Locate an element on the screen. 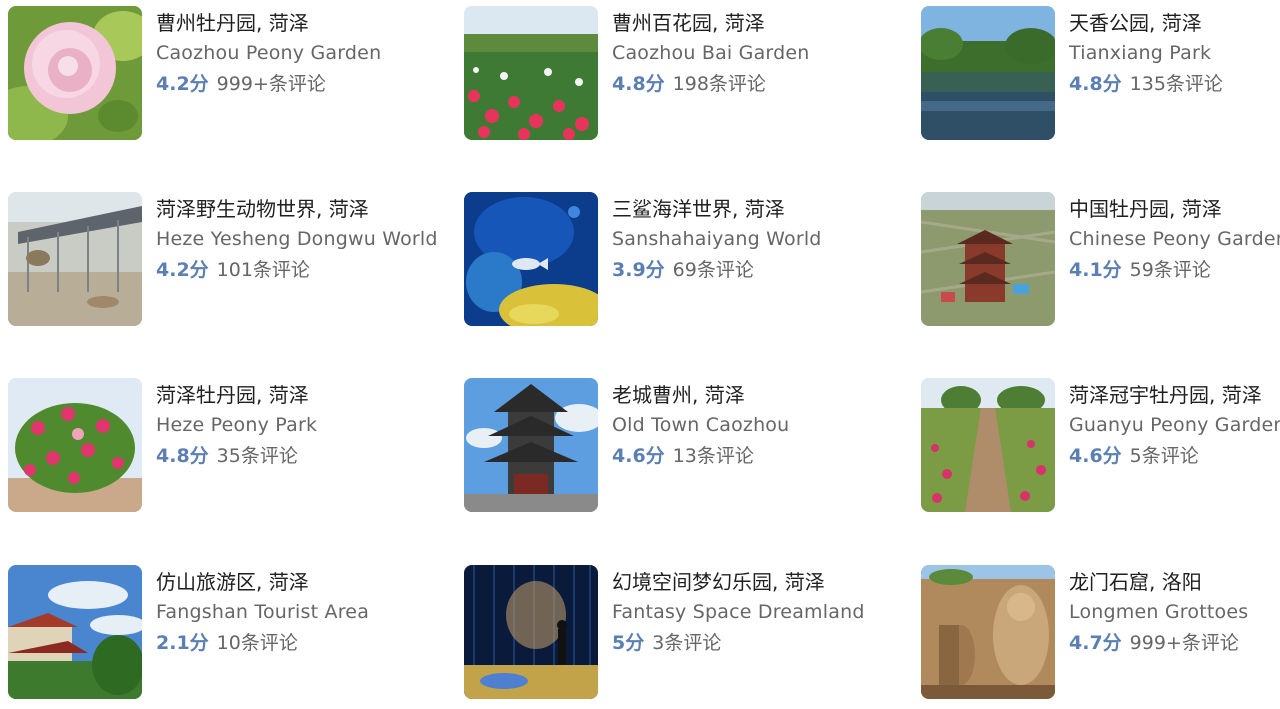  place-card-longmen-grottoes: 龙门石窟, 洛阳 Longmen Grottoes 4.7分 999+条评论 is located at coordinates (1100, 633).